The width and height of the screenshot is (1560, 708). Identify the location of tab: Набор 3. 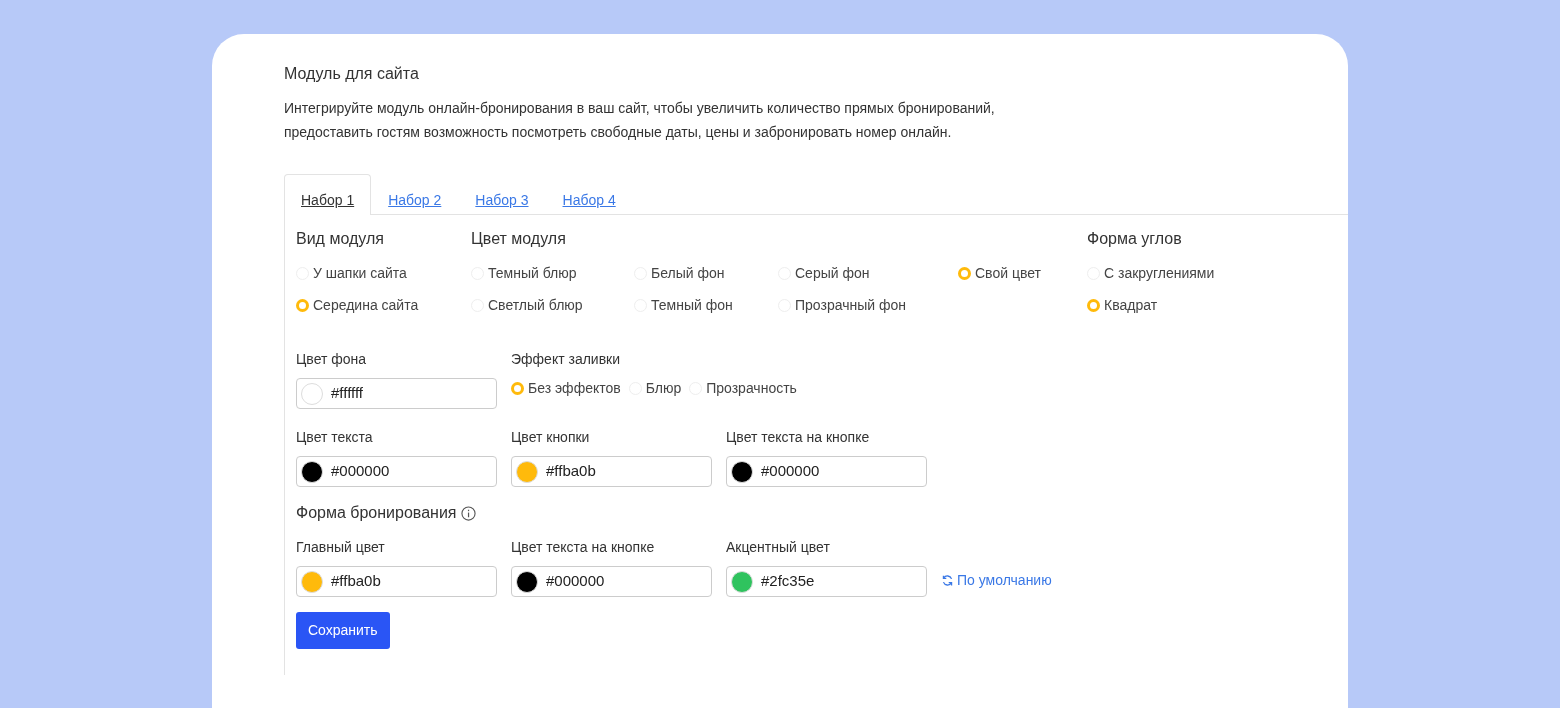
(502, 194).